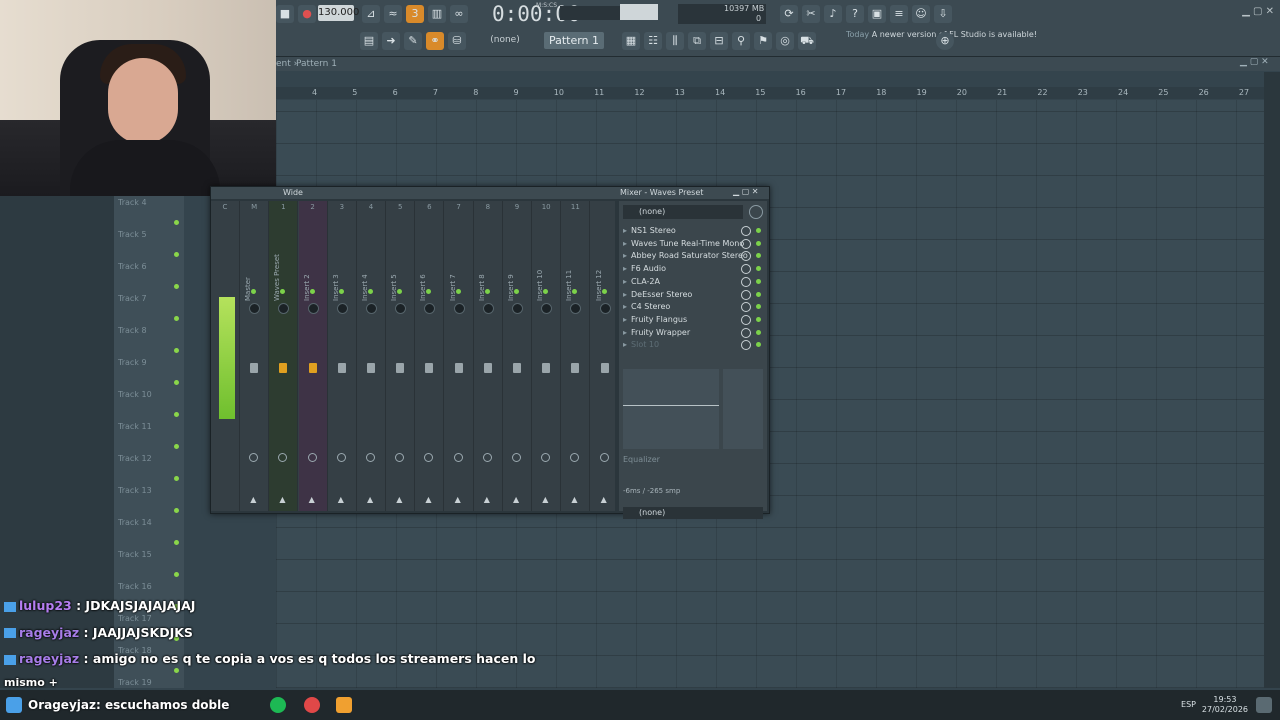  What do you see at coordinates (743, 409) in the screenshot?
I see `eq-bands` at bounding box center [743, 409].